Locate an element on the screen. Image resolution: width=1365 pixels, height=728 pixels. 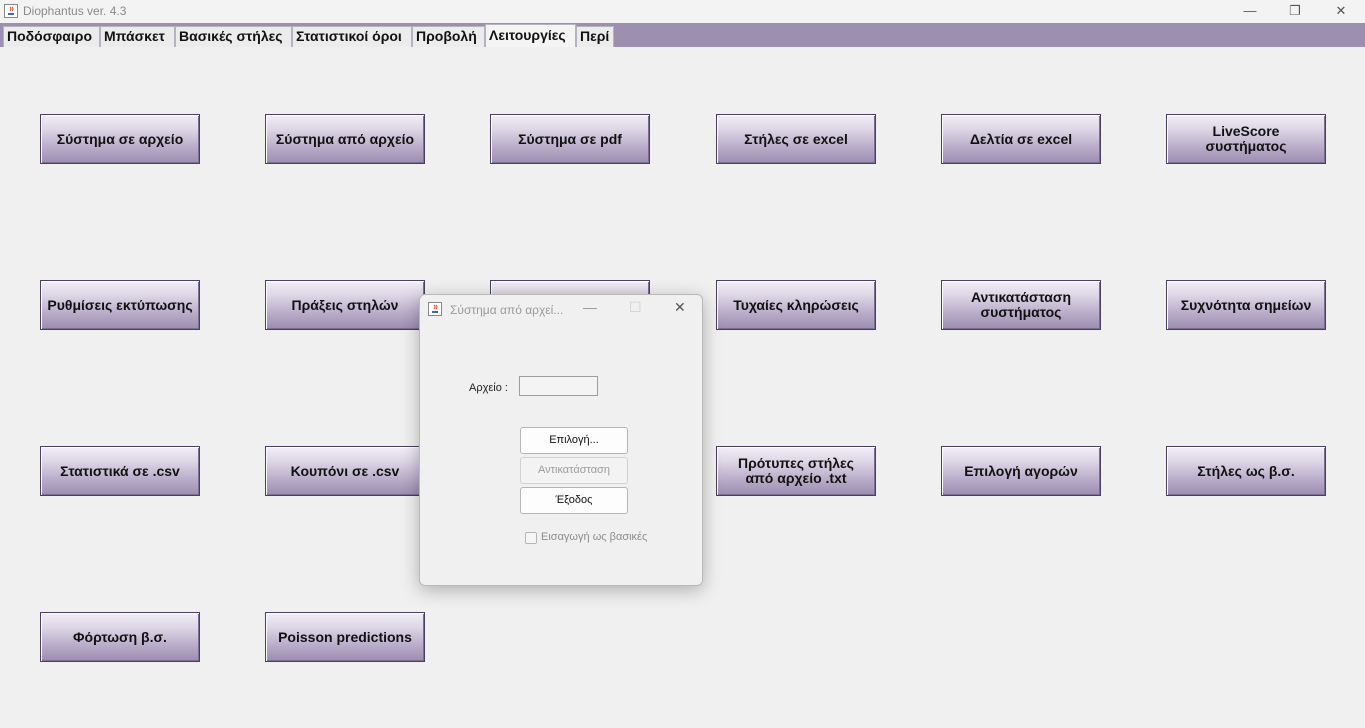
random-draws-button: Τυχαίες κληρώσεις is located at coordinates (796, 305).